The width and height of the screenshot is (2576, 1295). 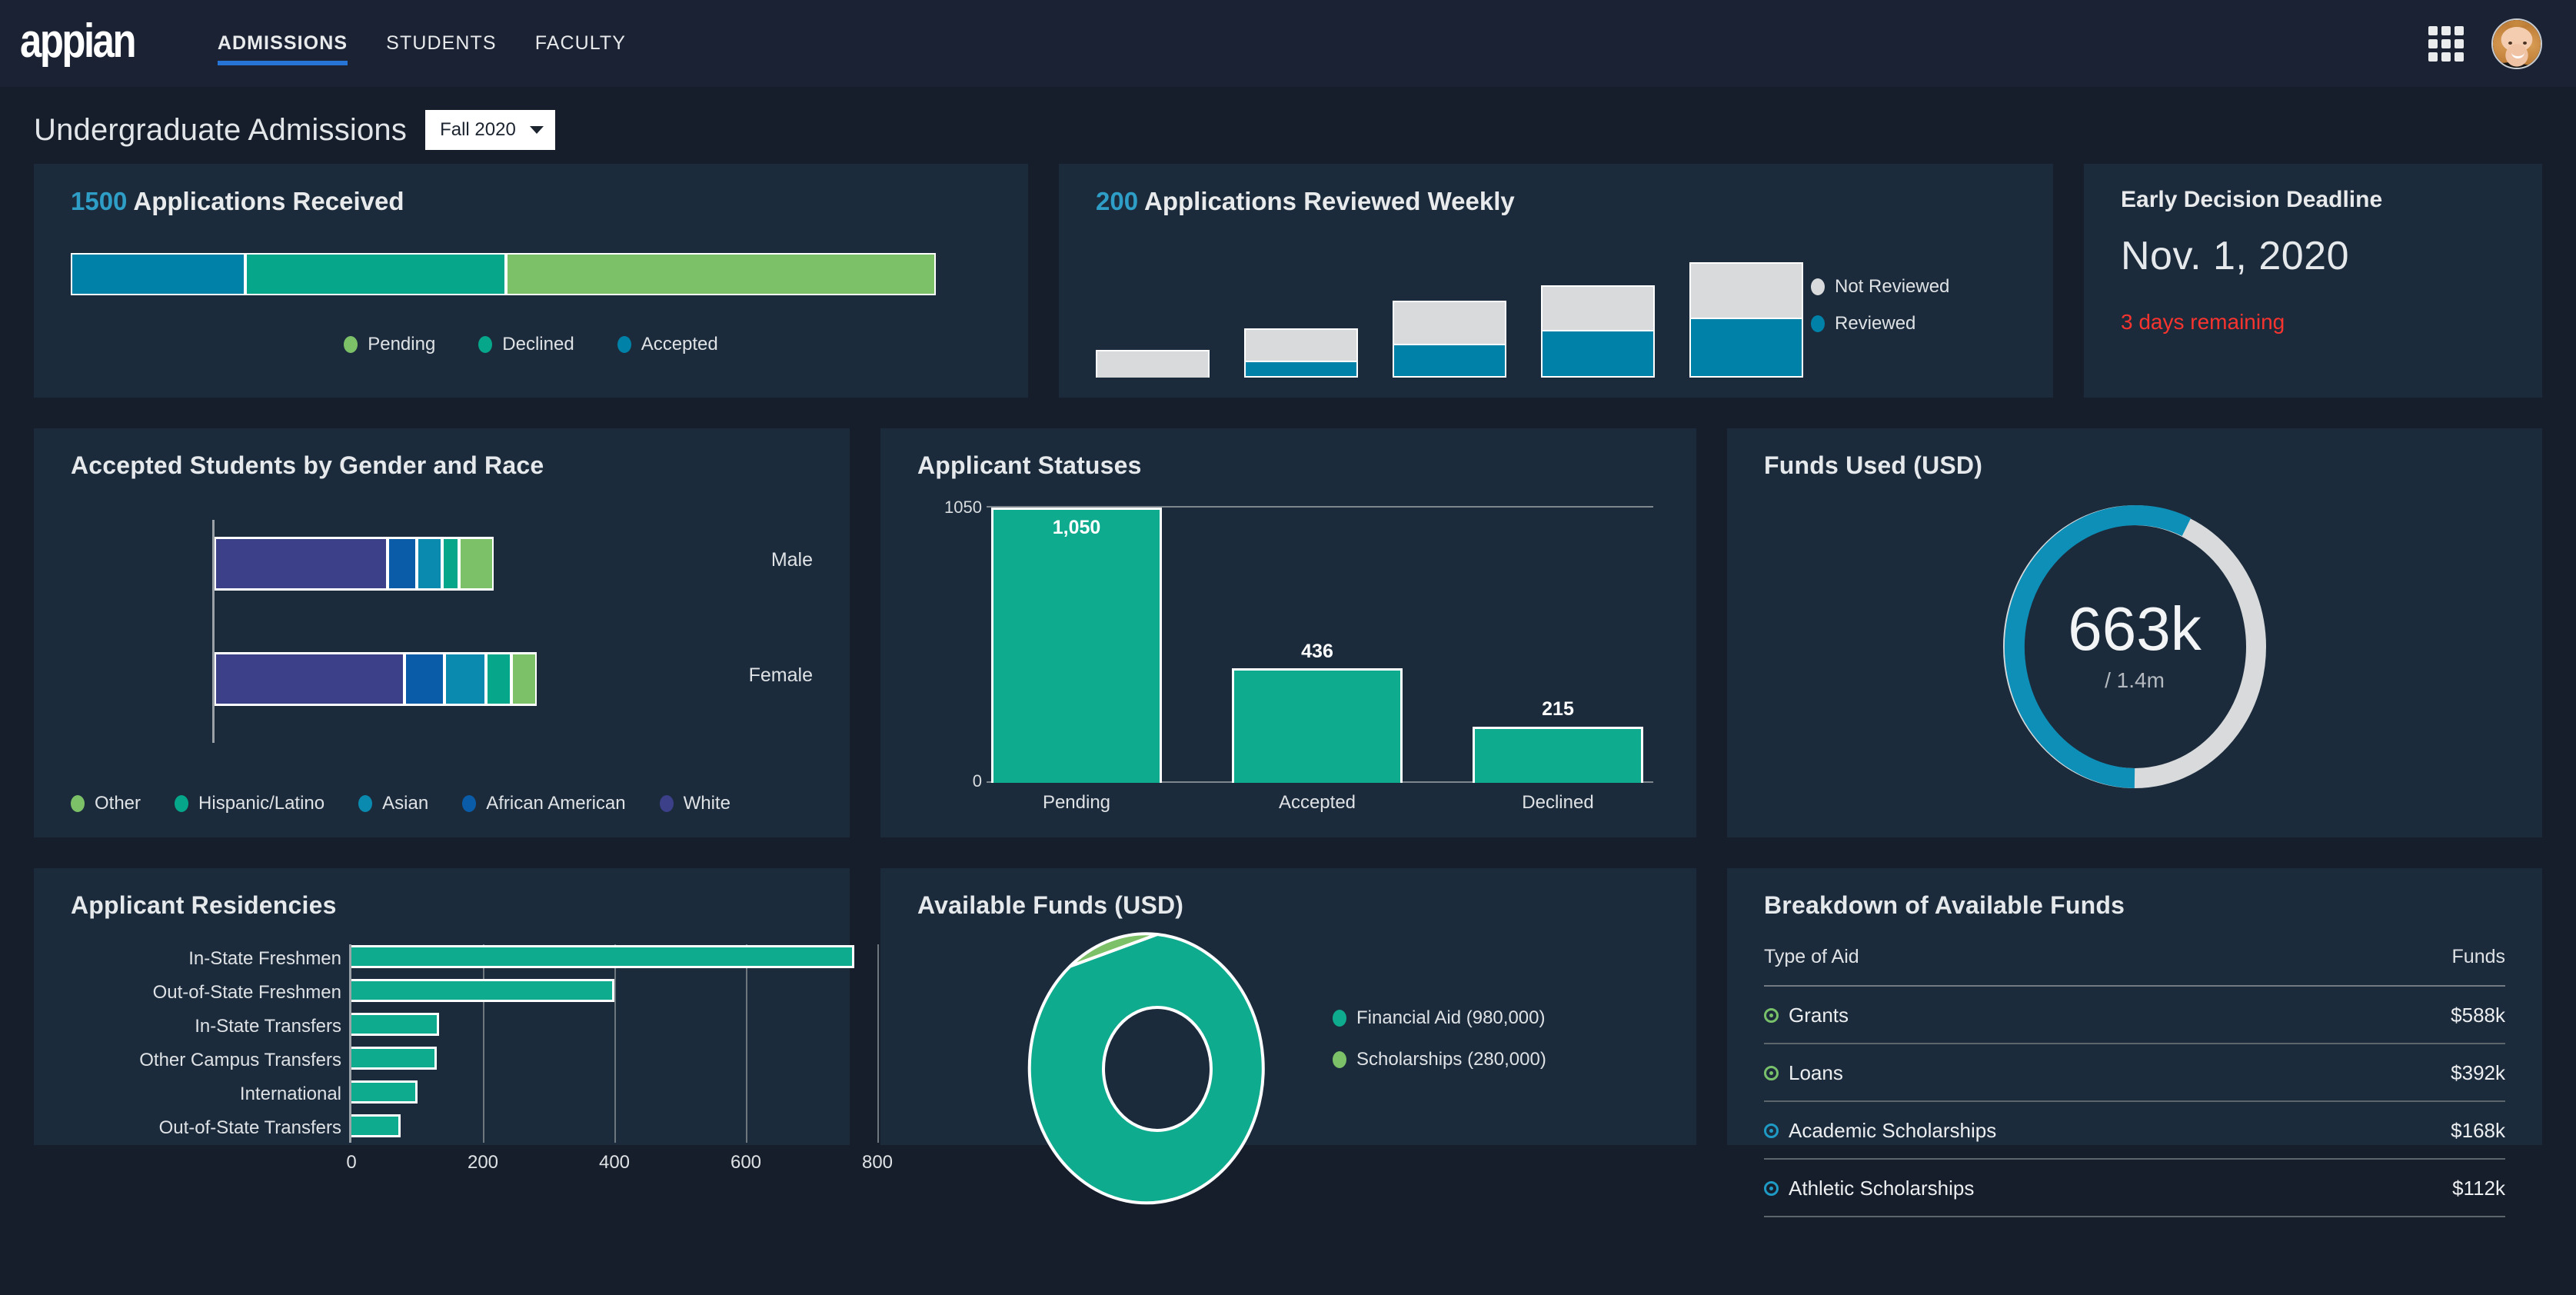 I want to click on legend-item-accepted: Accepted, so click(x=667, y=344).